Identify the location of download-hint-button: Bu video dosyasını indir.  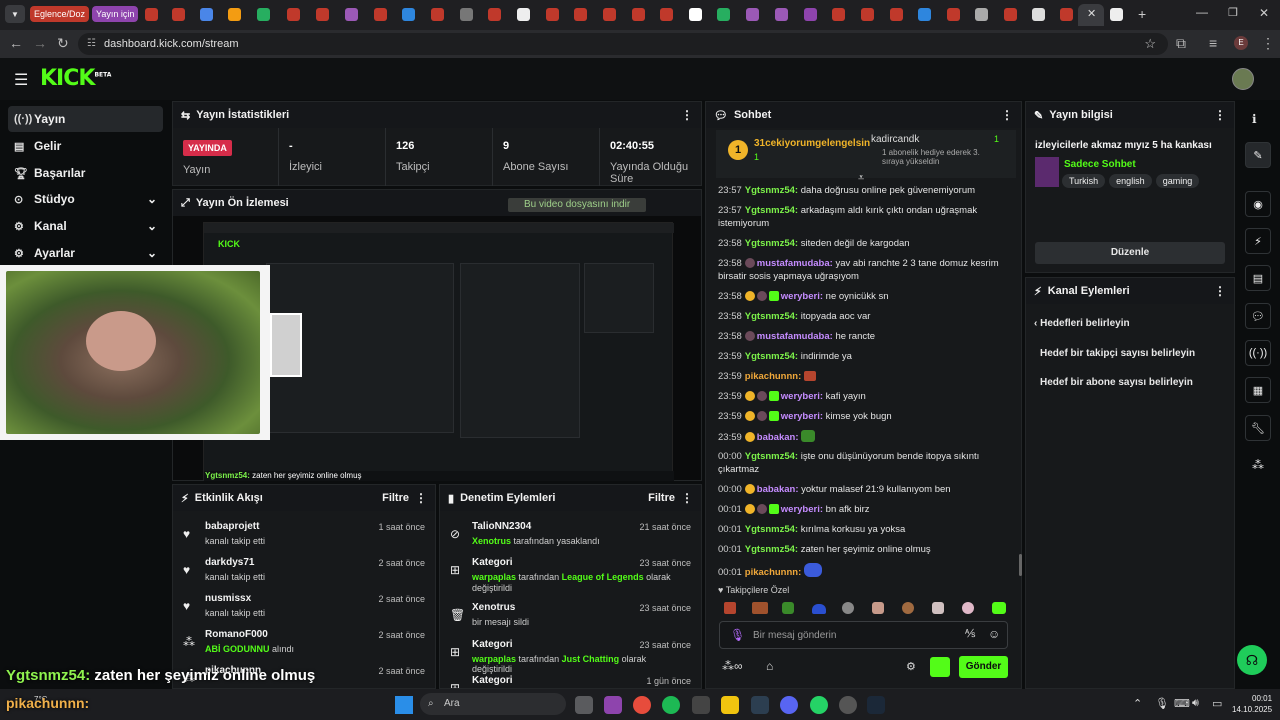
(577, 205).